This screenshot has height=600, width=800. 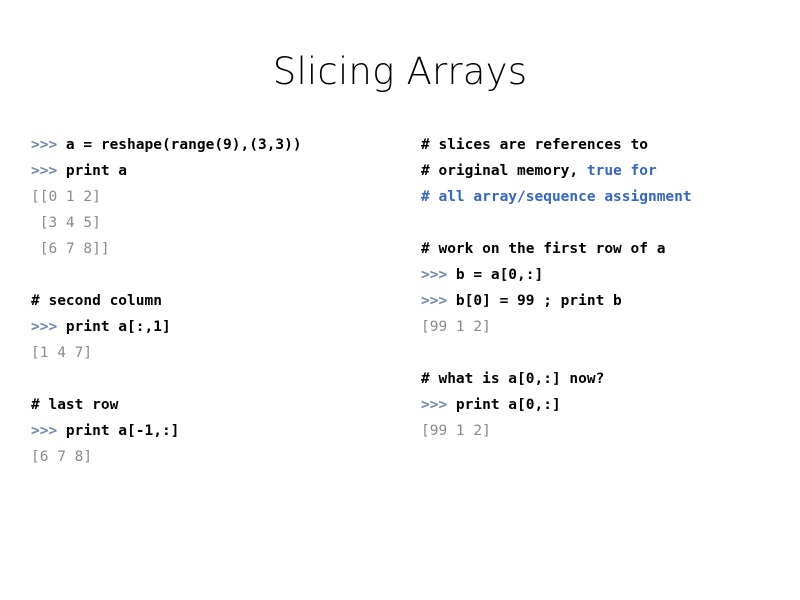 What do you see at coordinates (221, 327) in the screenshot?
I see `code-line-code: >>> print a[:,1]` at bounding box center [221, 327].